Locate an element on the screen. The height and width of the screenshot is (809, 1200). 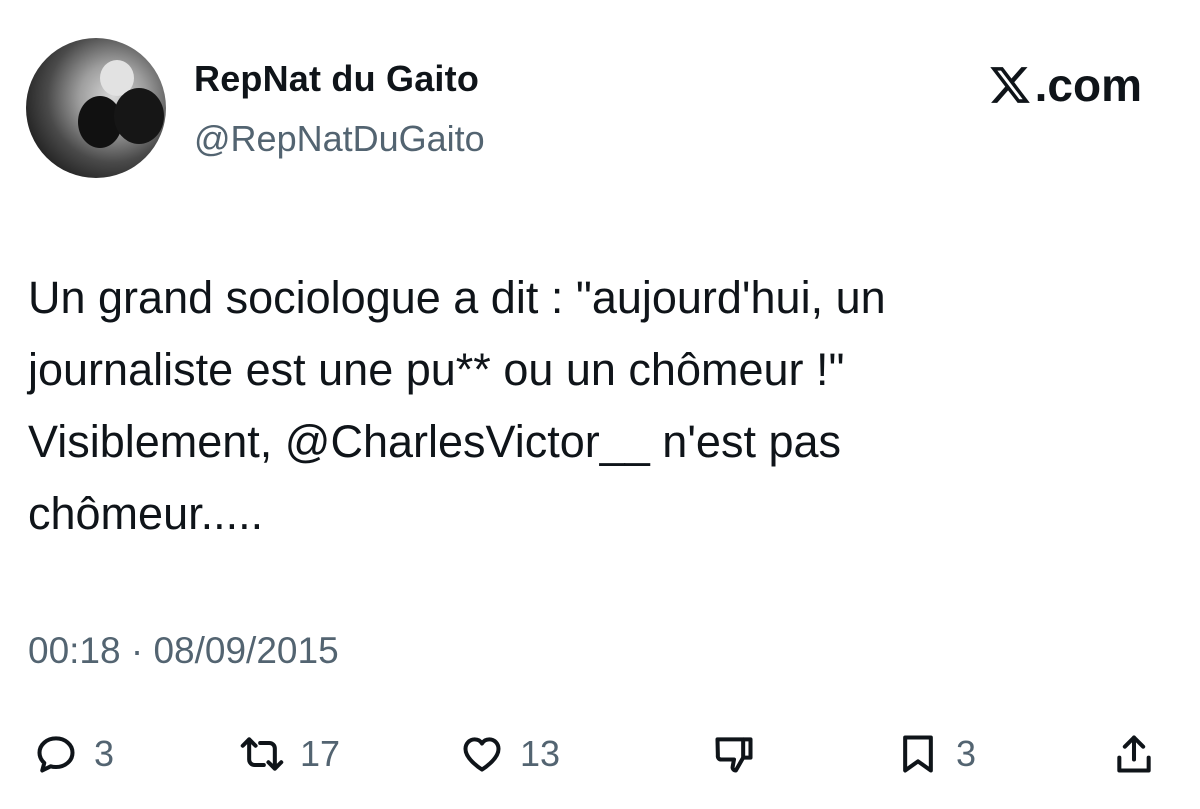
retweet-button: 17 is located at coordinates (290, 754).